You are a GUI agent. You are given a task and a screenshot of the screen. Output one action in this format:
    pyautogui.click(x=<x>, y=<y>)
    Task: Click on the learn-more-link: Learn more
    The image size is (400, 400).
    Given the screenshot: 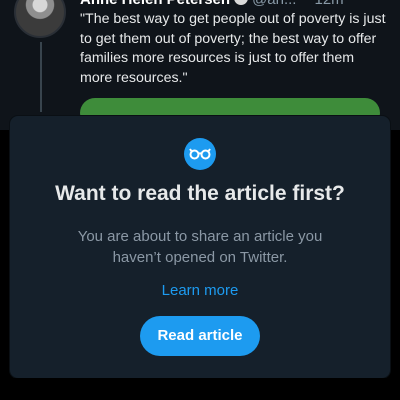 What is the action you would take?
    pyautogui.click(x=200, y=290)
    